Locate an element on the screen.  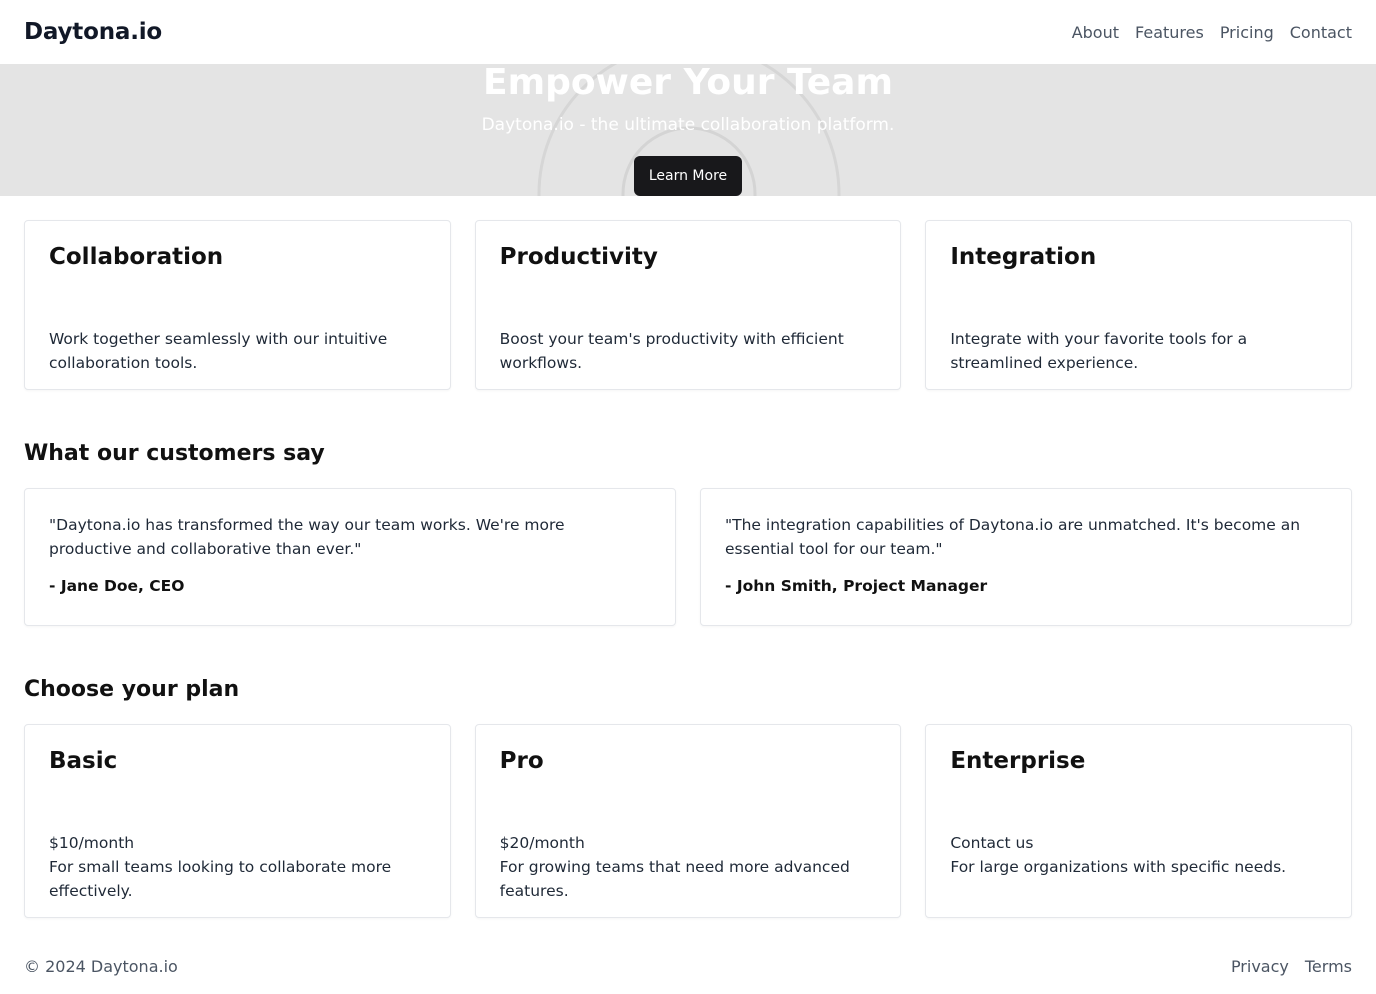
plan-name: Basic is located at coordinates (83, 761).